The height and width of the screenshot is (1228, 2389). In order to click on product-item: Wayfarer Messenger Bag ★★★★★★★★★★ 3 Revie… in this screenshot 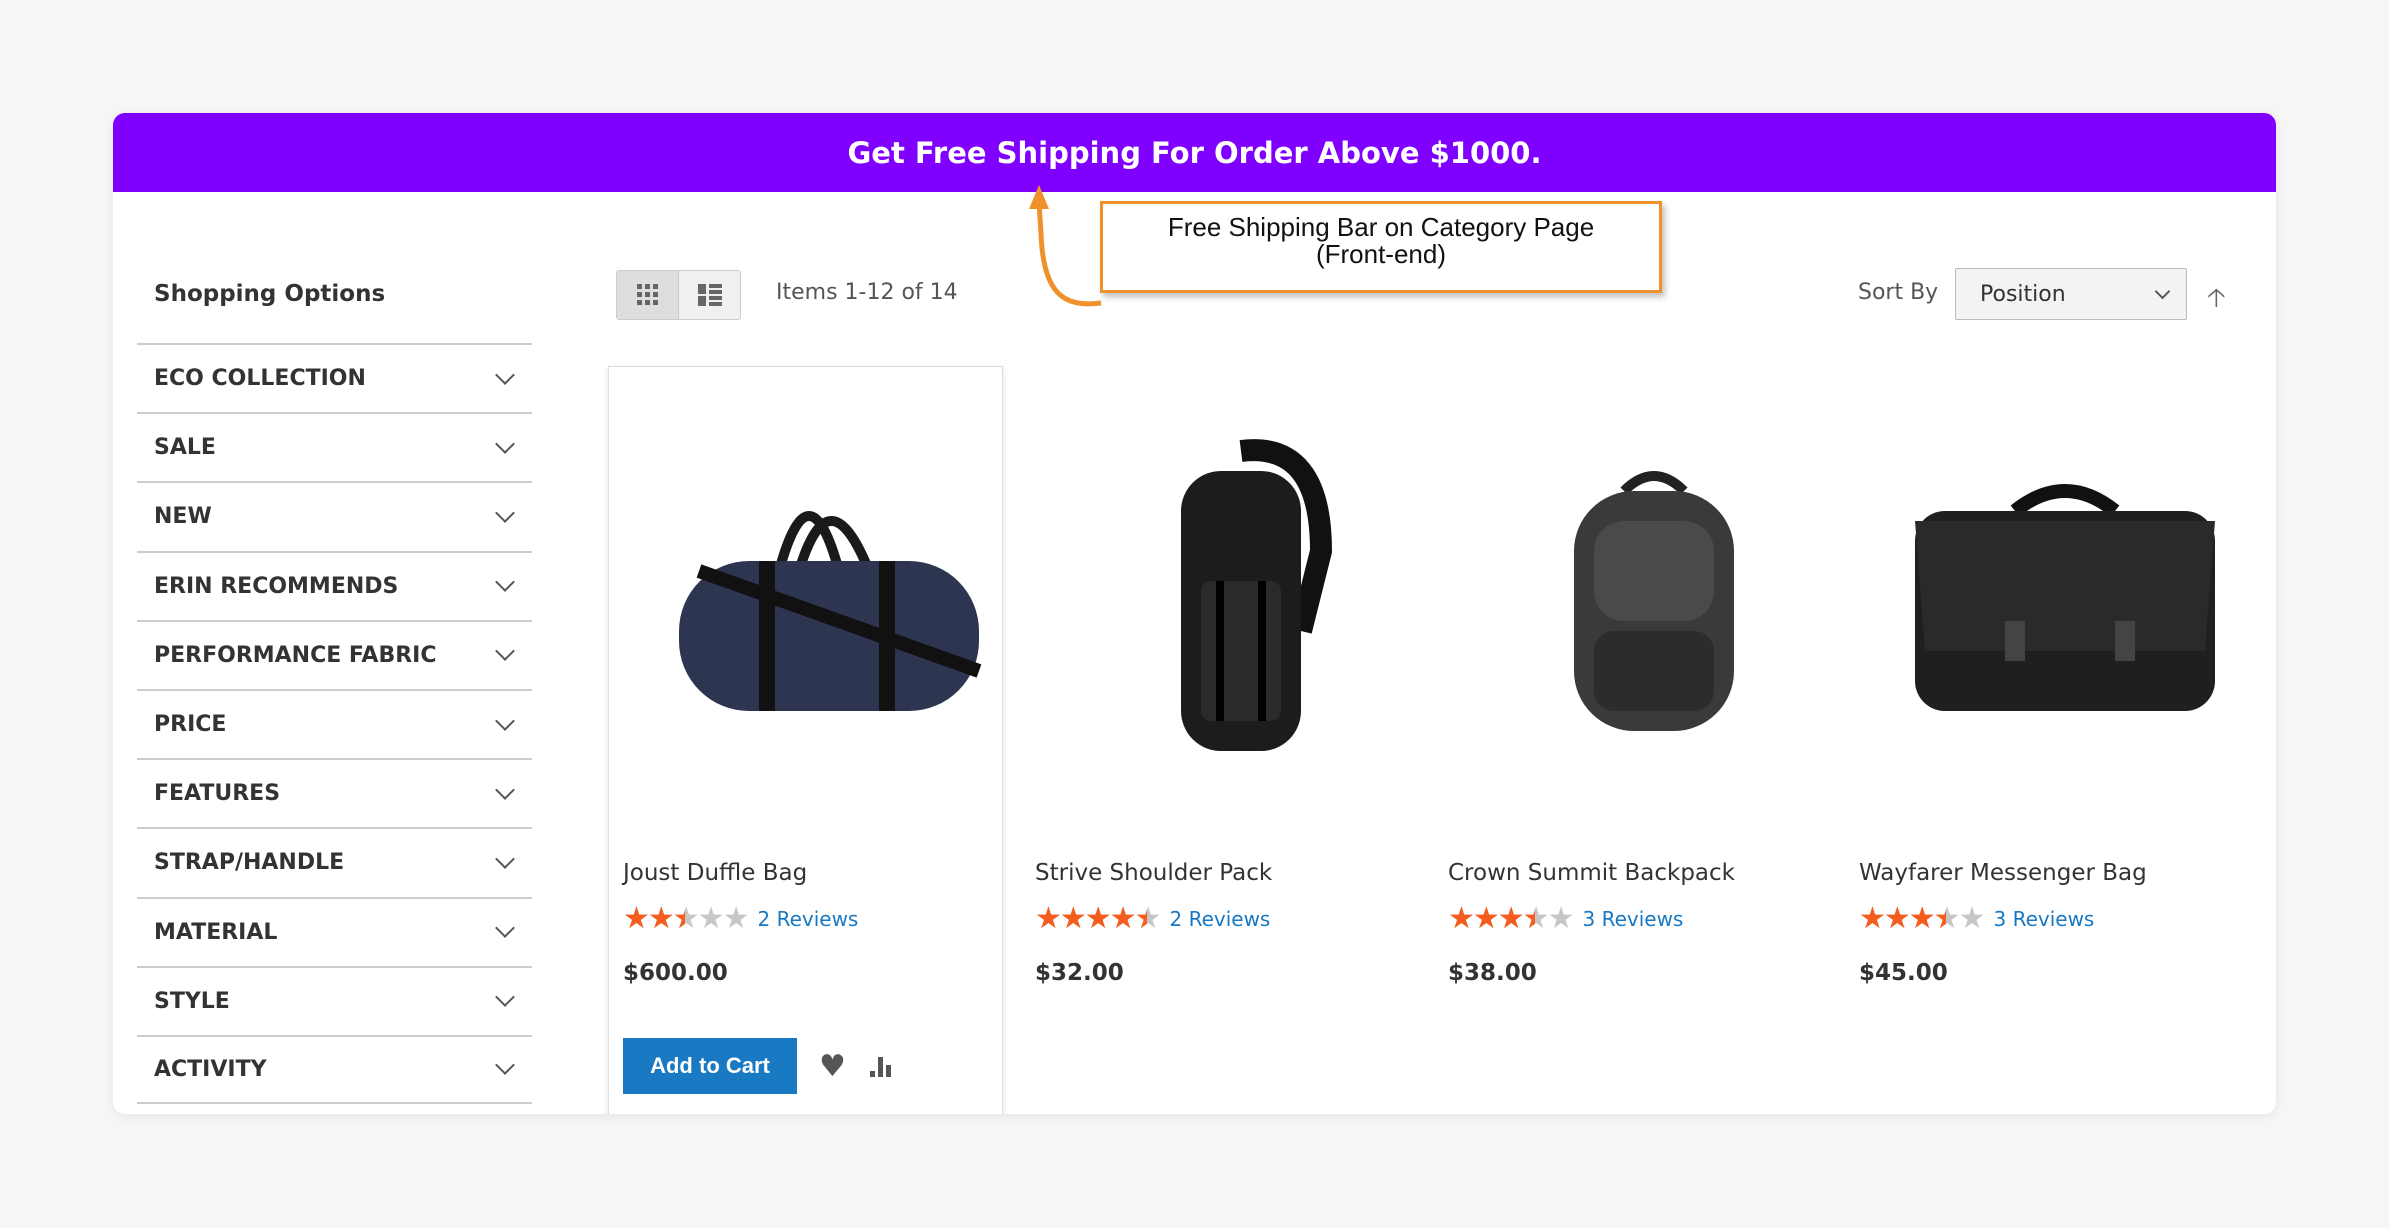, I will do `click(2065, 694)`.